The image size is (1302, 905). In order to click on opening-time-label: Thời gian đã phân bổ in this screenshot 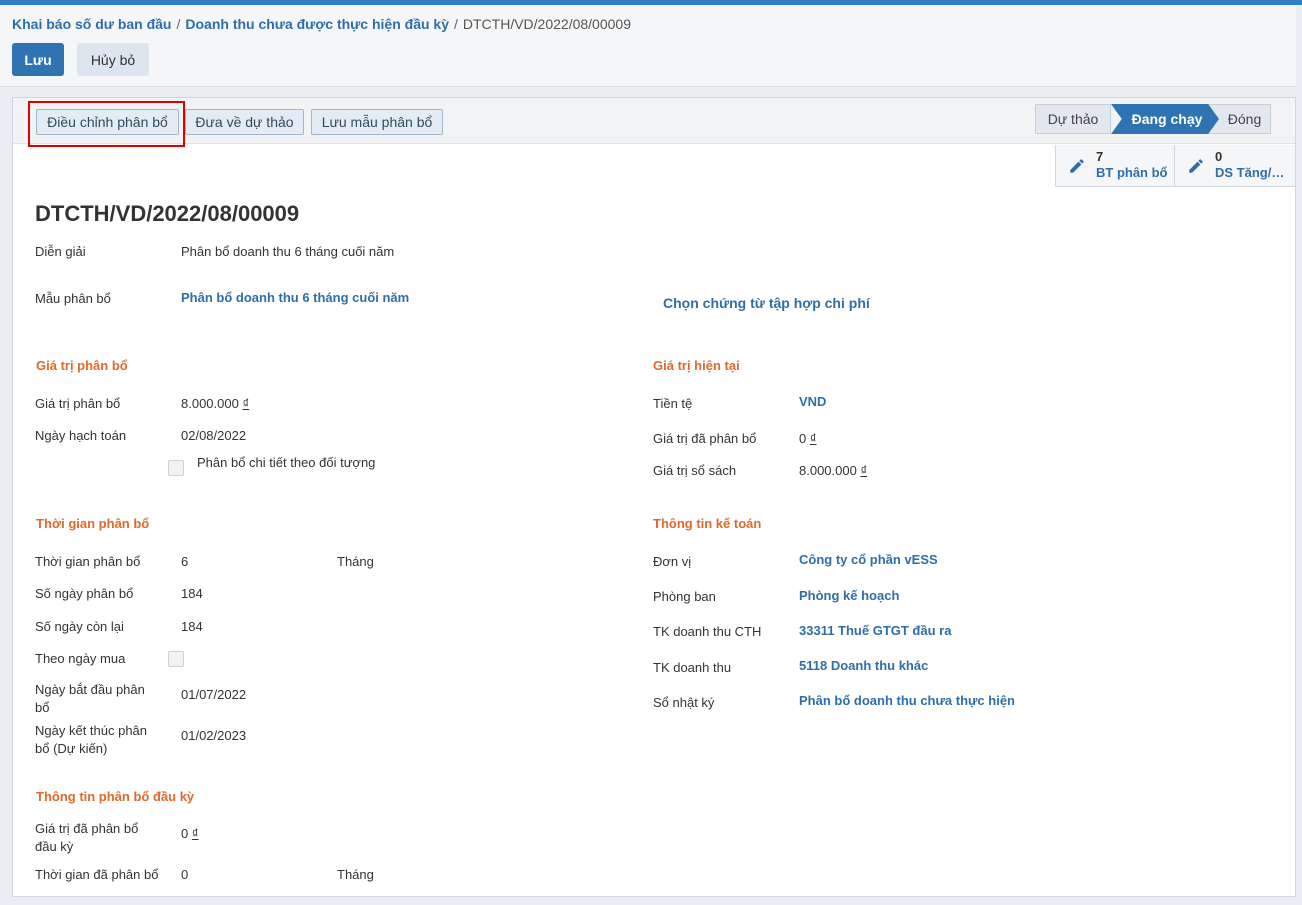, I will do `click(97, 874)`.